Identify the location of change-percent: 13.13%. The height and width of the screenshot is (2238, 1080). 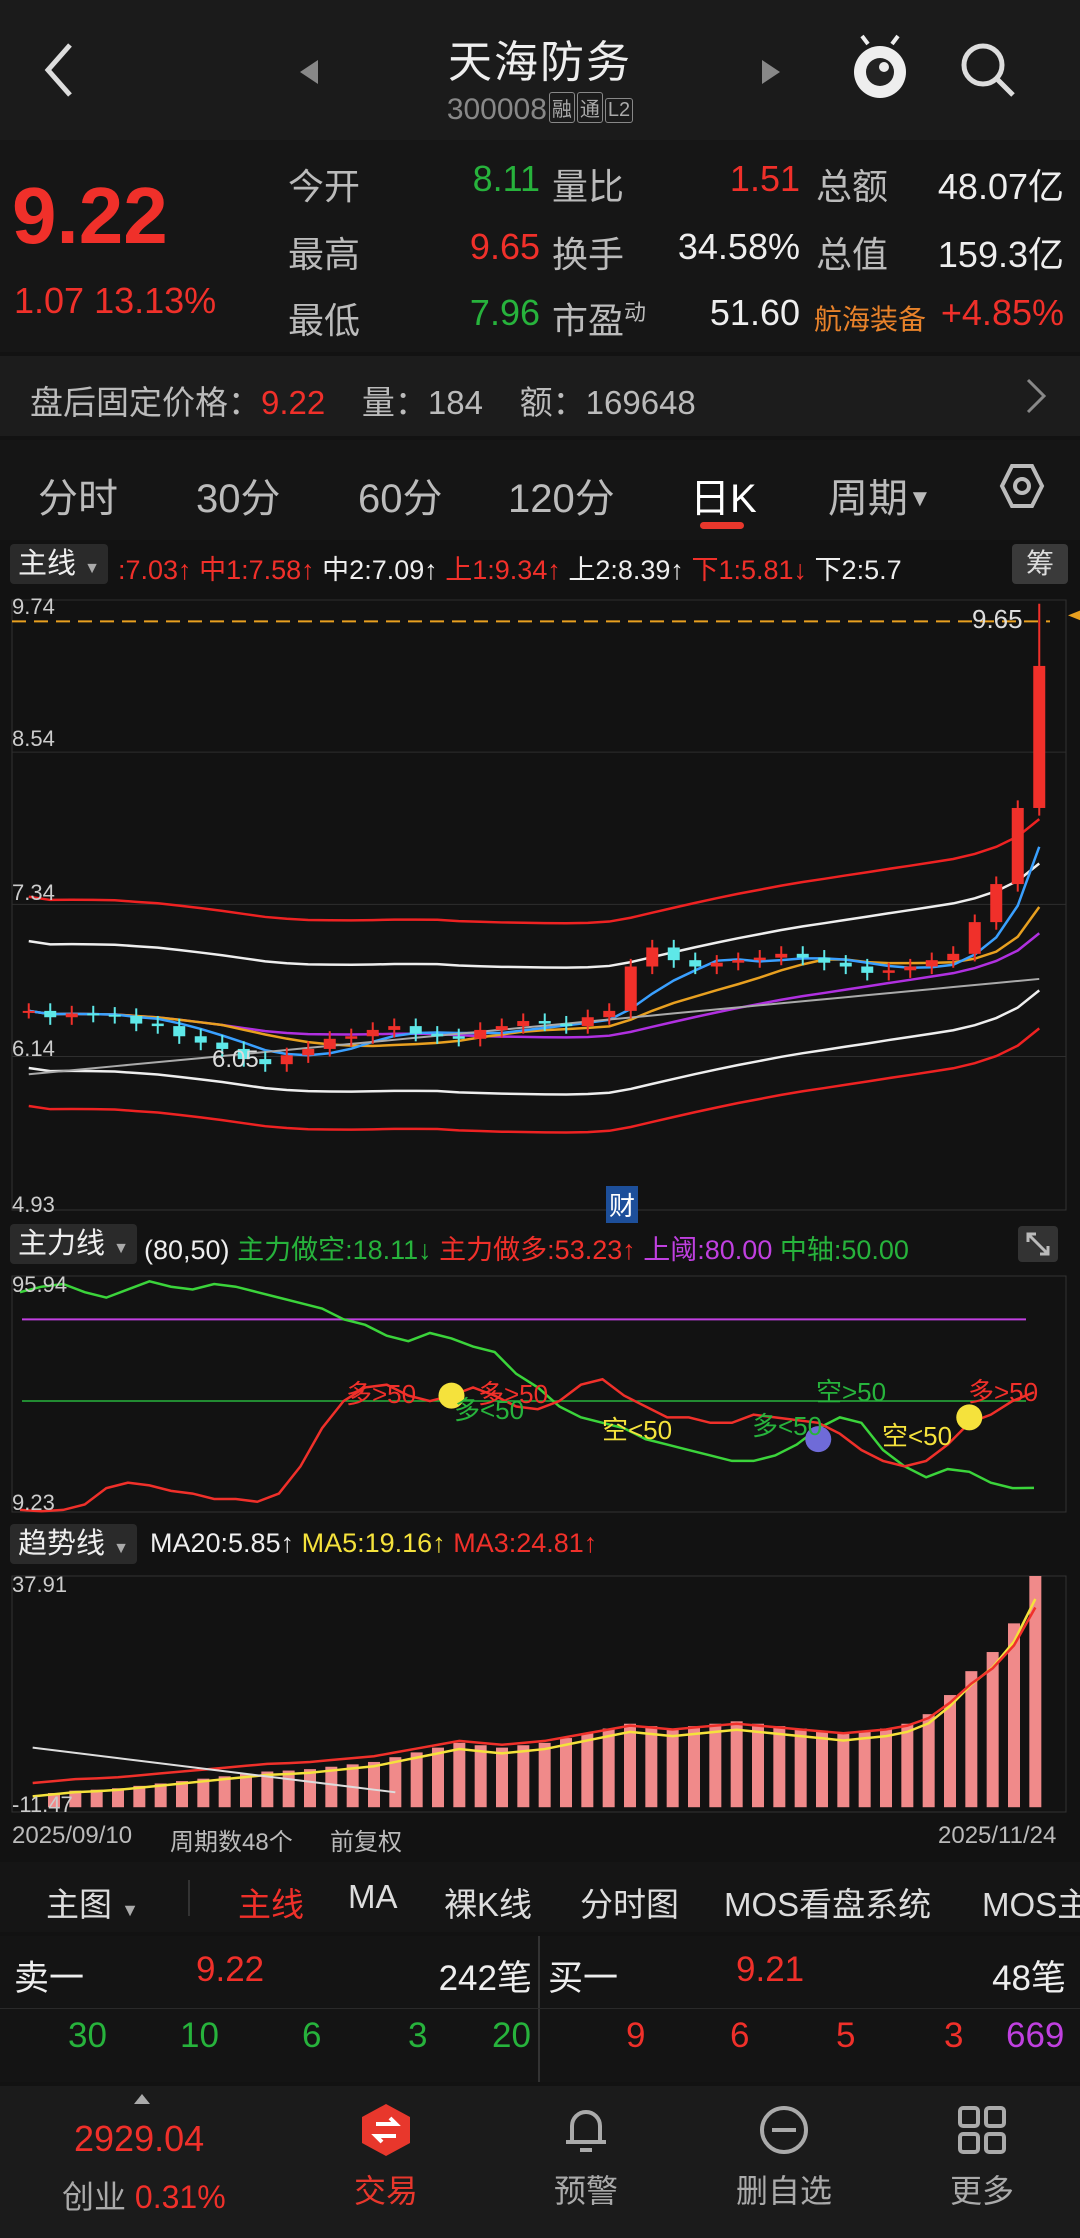
(155, 300).